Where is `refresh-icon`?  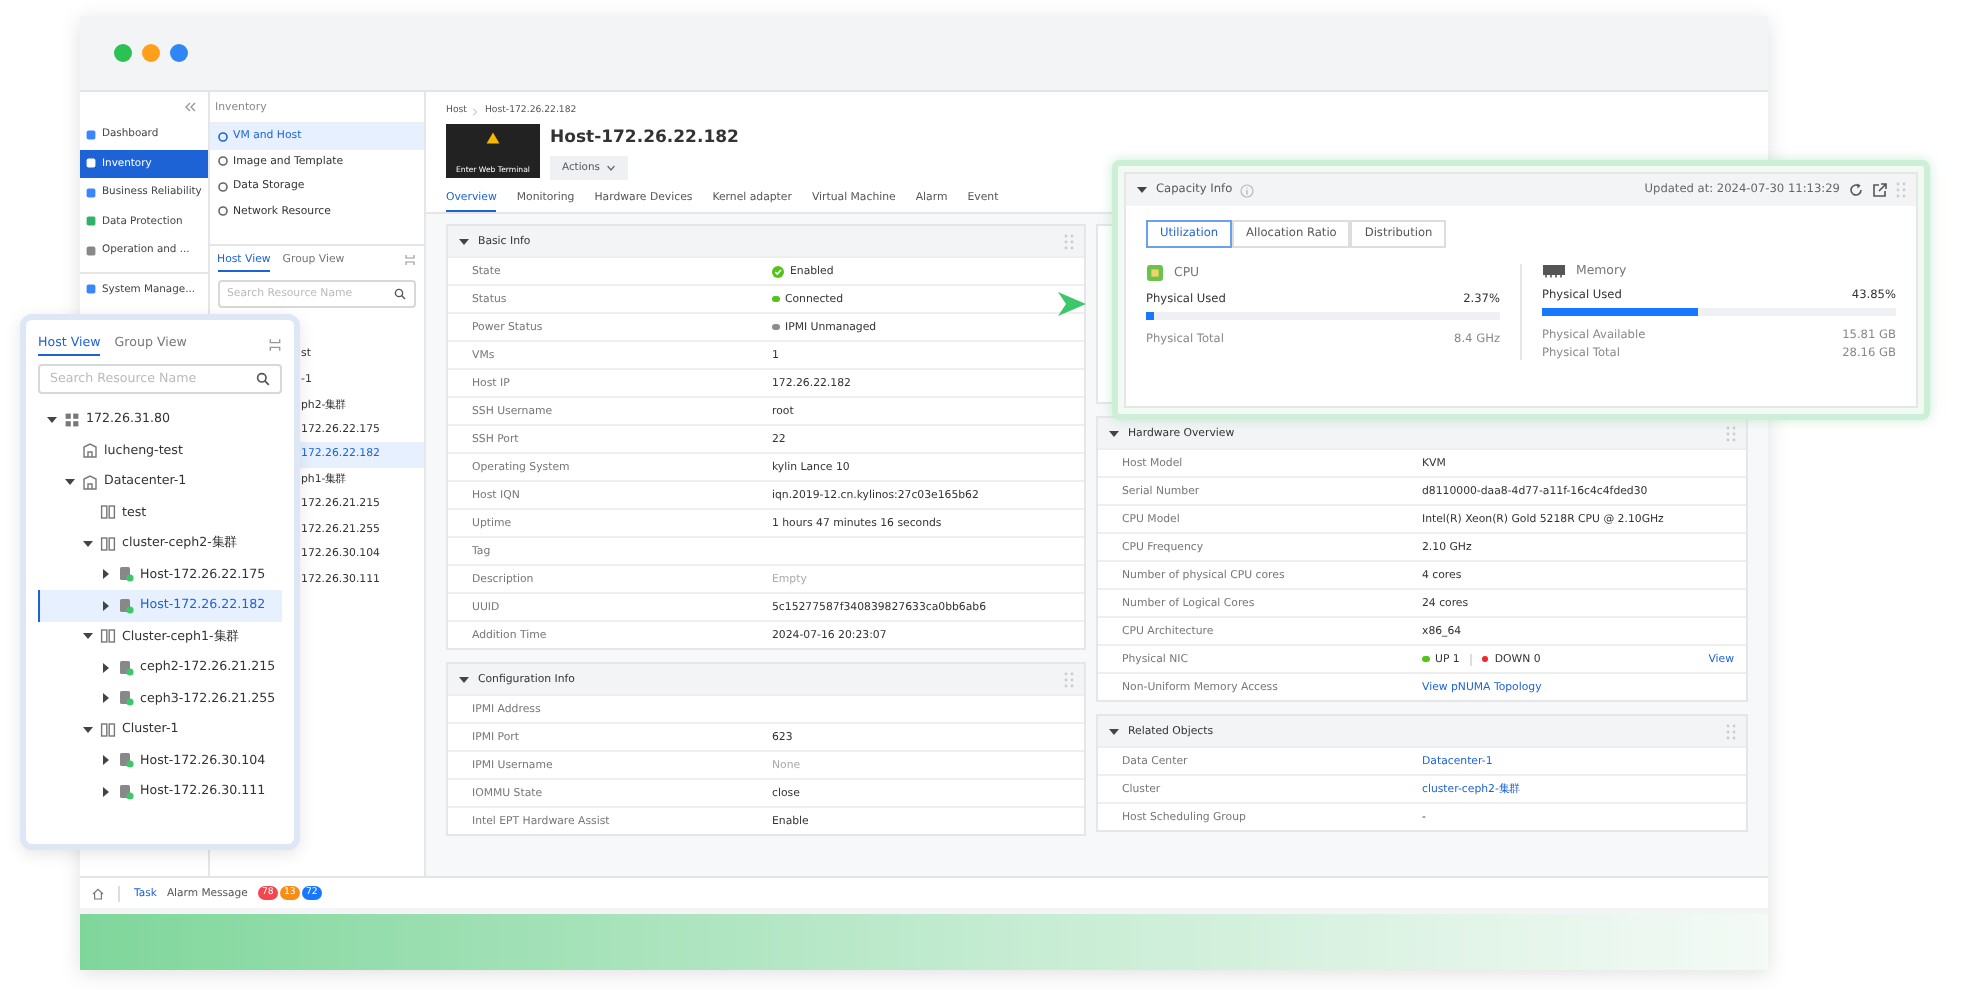 refresh-icon is located at coordinates (1856, 190).